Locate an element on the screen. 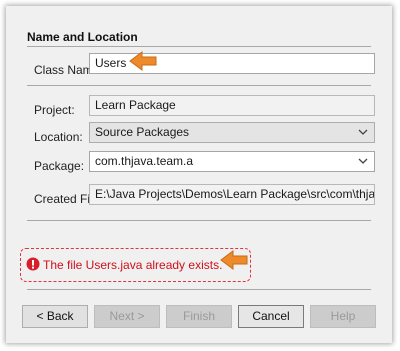  error-message: The file Users.java already exists. is located at coordinates (133, 265).